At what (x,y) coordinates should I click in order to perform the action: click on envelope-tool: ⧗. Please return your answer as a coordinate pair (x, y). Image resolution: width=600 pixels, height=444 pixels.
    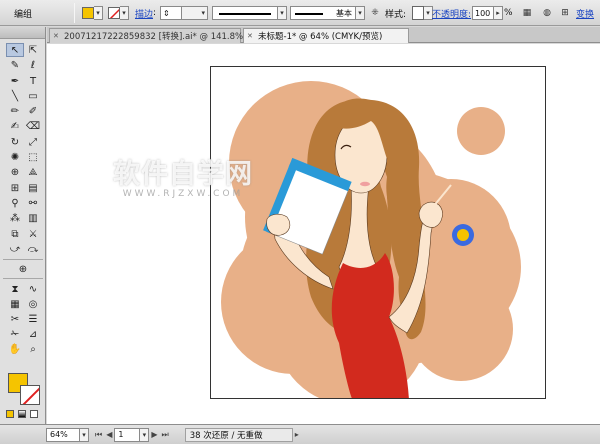
    Looking at the image, I should click on (15, 289).